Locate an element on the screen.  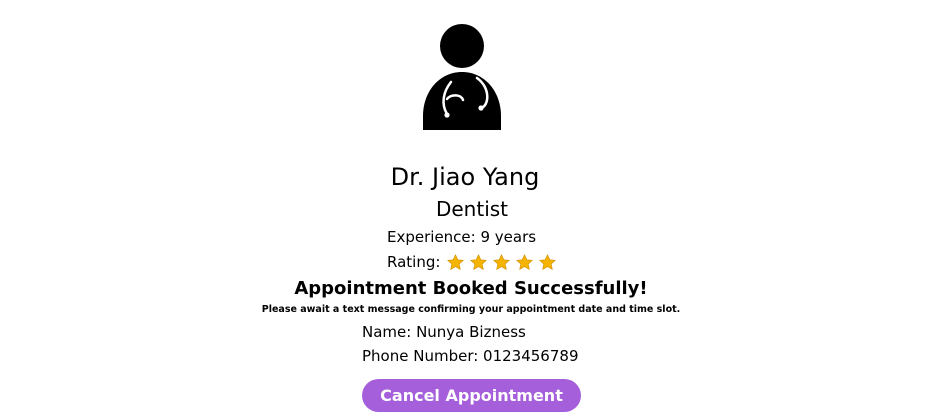
success-title: Appointment Booked Successfully! is located at coordinates (471, 288).